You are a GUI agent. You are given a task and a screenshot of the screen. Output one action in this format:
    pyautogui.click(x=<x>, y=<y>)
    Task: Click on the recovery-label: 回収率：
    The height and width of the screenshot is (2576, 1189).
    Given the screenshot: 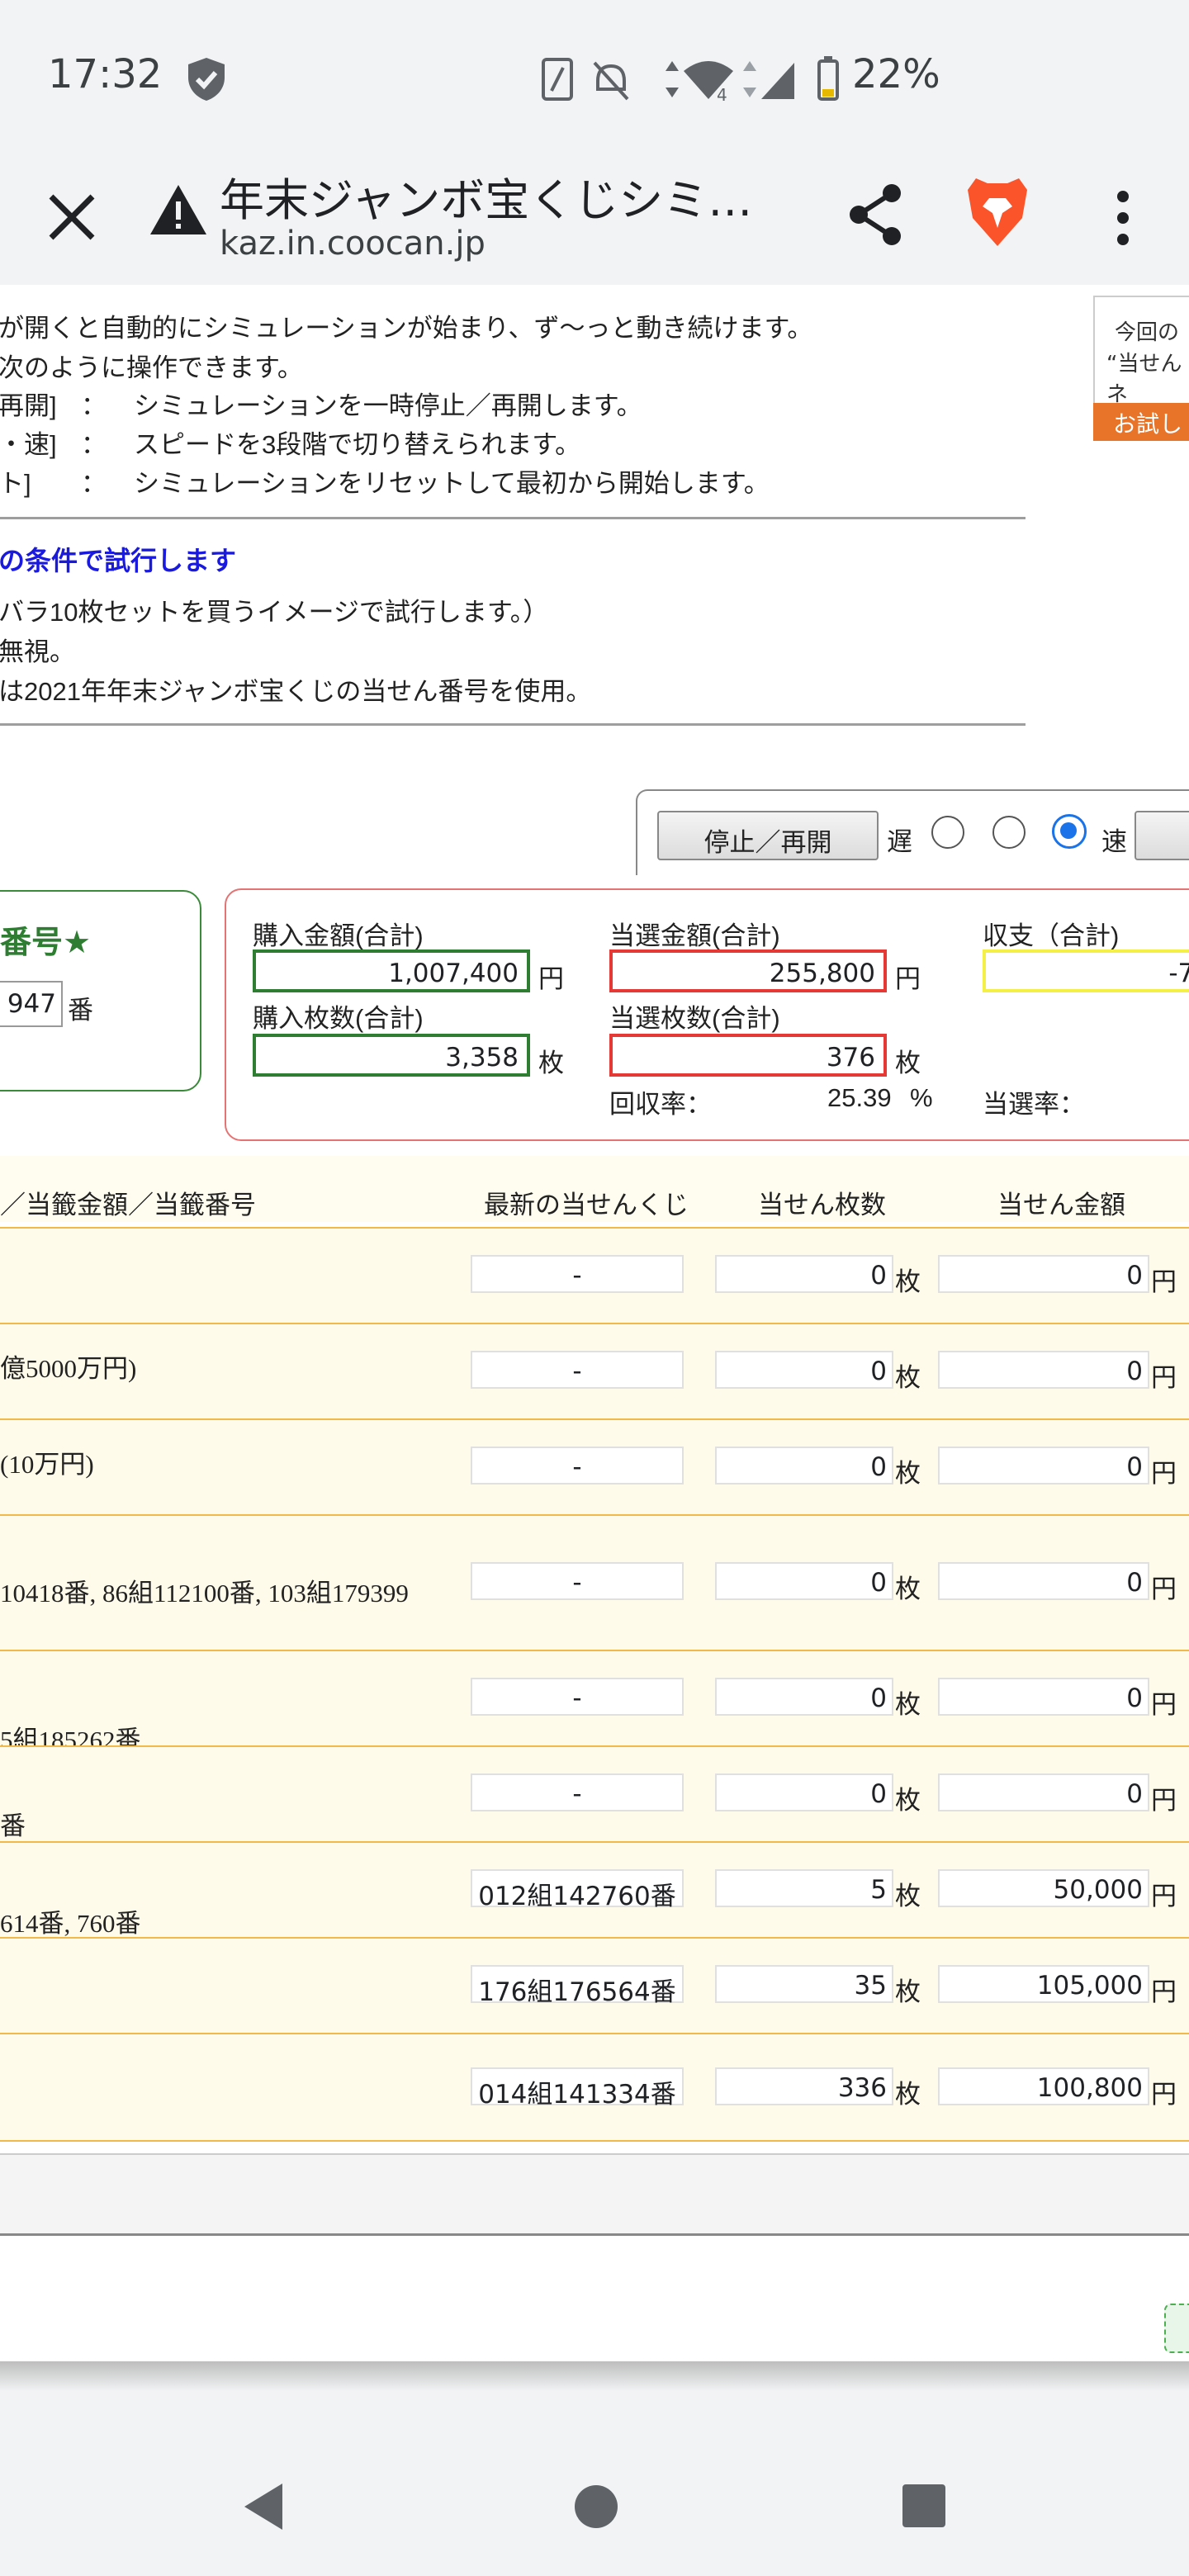 What is the action you would take?
    pyautogui.click(x=660, y=1104)
    